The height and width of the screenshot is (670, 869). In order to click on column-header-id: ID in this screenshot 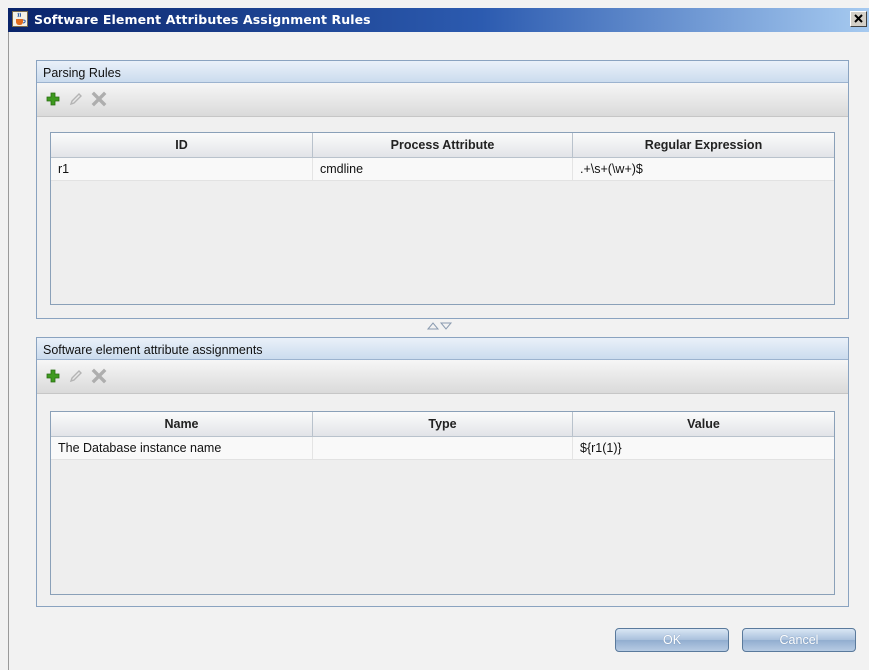, I will do `click(182, 145)`.